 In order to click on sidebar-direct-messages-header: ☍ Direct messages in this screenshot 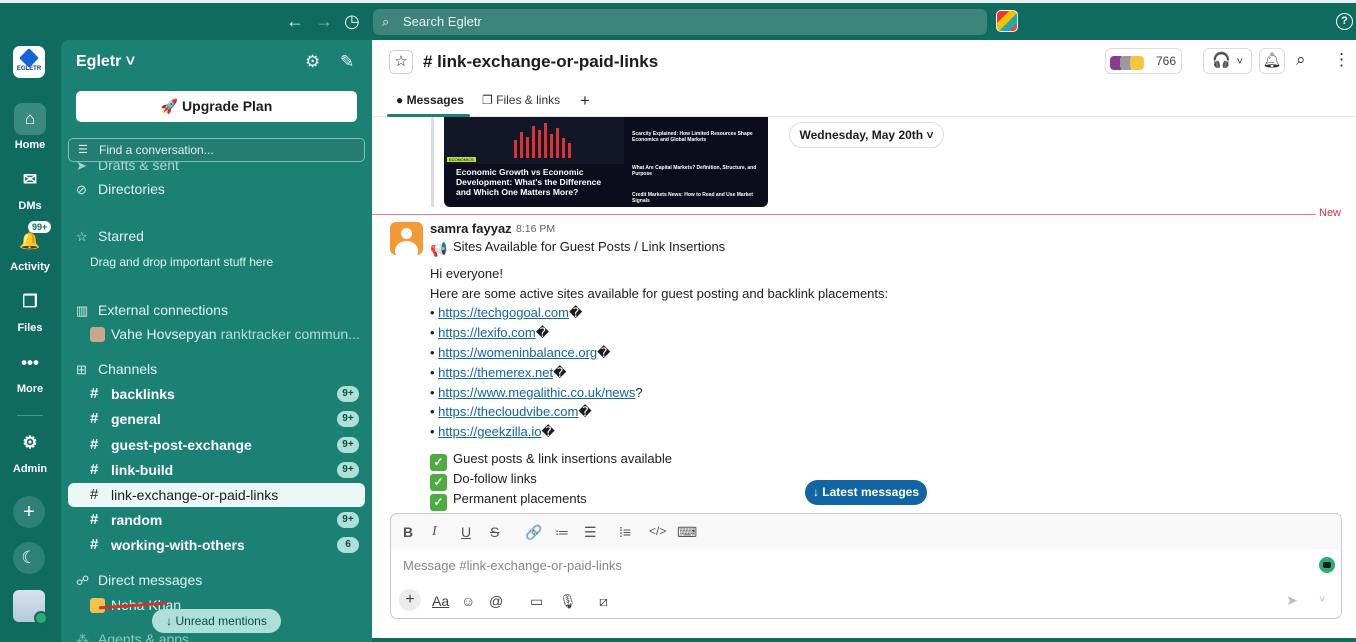, I will do `click(221, 580)`.